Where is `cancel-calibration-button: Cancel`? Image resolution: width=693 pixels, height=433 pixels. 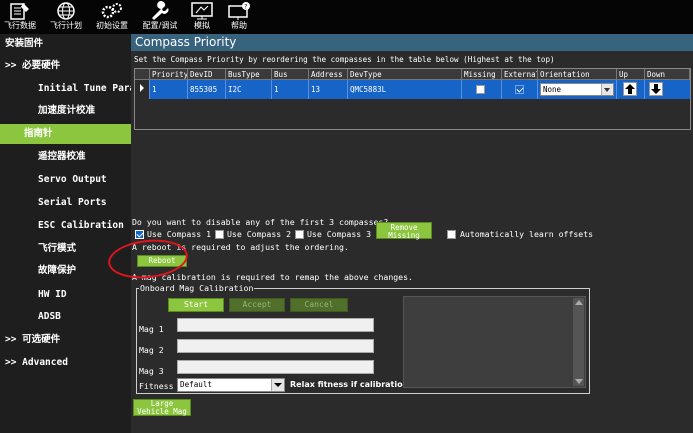 cancel-calibration-button: Cancel is located at coordinates (319, 305).